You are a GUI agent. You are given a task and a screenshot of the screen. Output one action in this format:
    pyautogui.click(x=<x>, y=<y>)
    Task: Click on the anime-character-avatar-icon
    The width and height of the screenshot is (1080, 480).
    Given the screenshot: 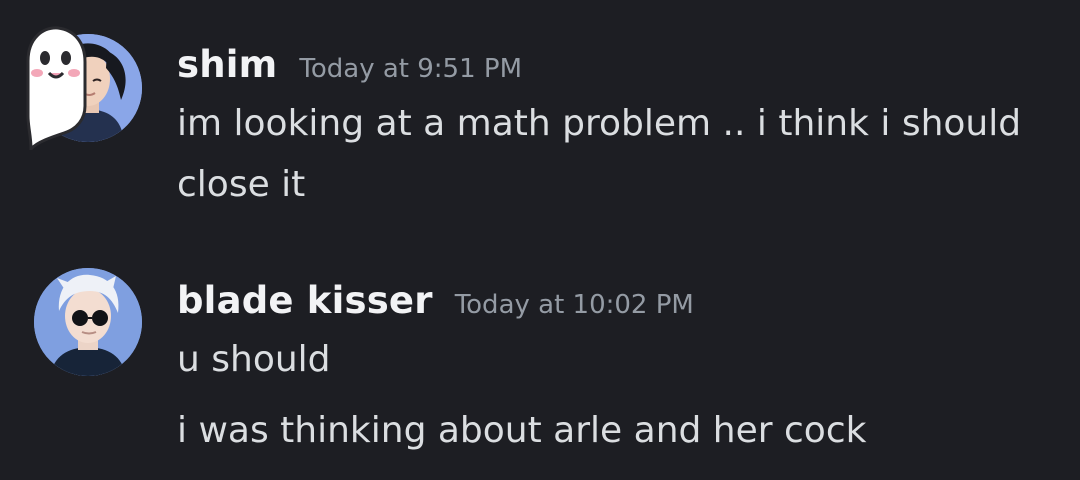 What is the action you would take?
    pyautogui.click(x=88, y=322)
    